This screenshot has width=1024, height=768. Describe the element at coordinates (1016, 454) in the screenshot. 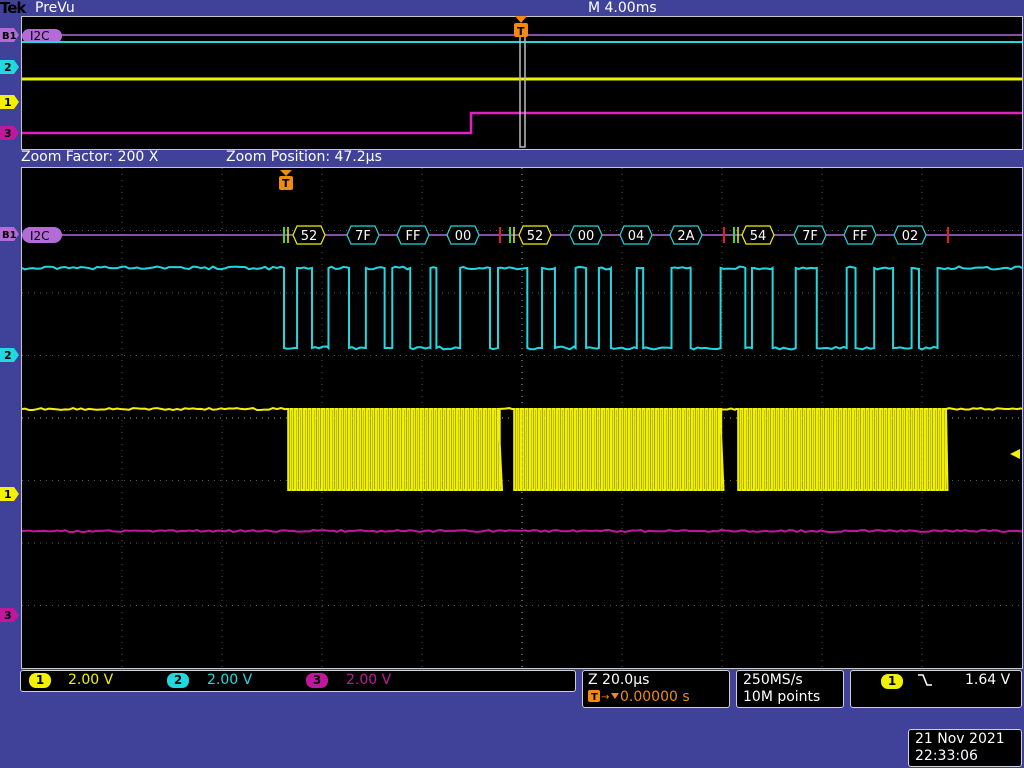

I see `trigger-level-arrow-icon` at that location.